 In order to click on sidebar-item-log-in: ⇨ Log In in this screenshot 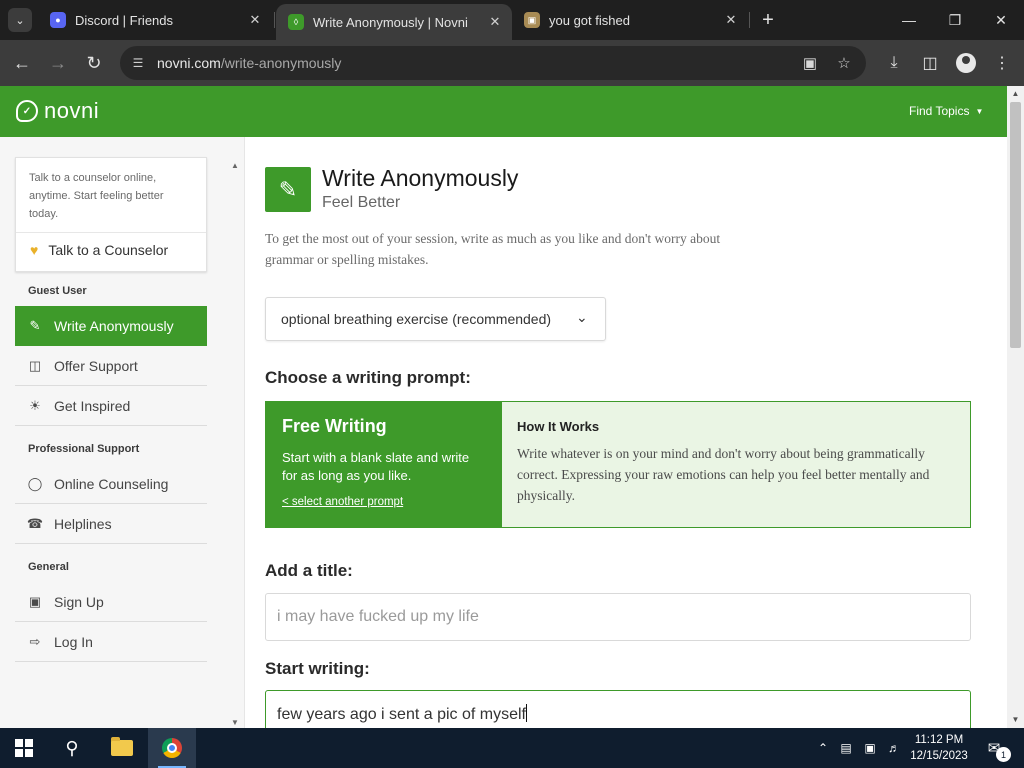, I will do `click(111, 642)`.